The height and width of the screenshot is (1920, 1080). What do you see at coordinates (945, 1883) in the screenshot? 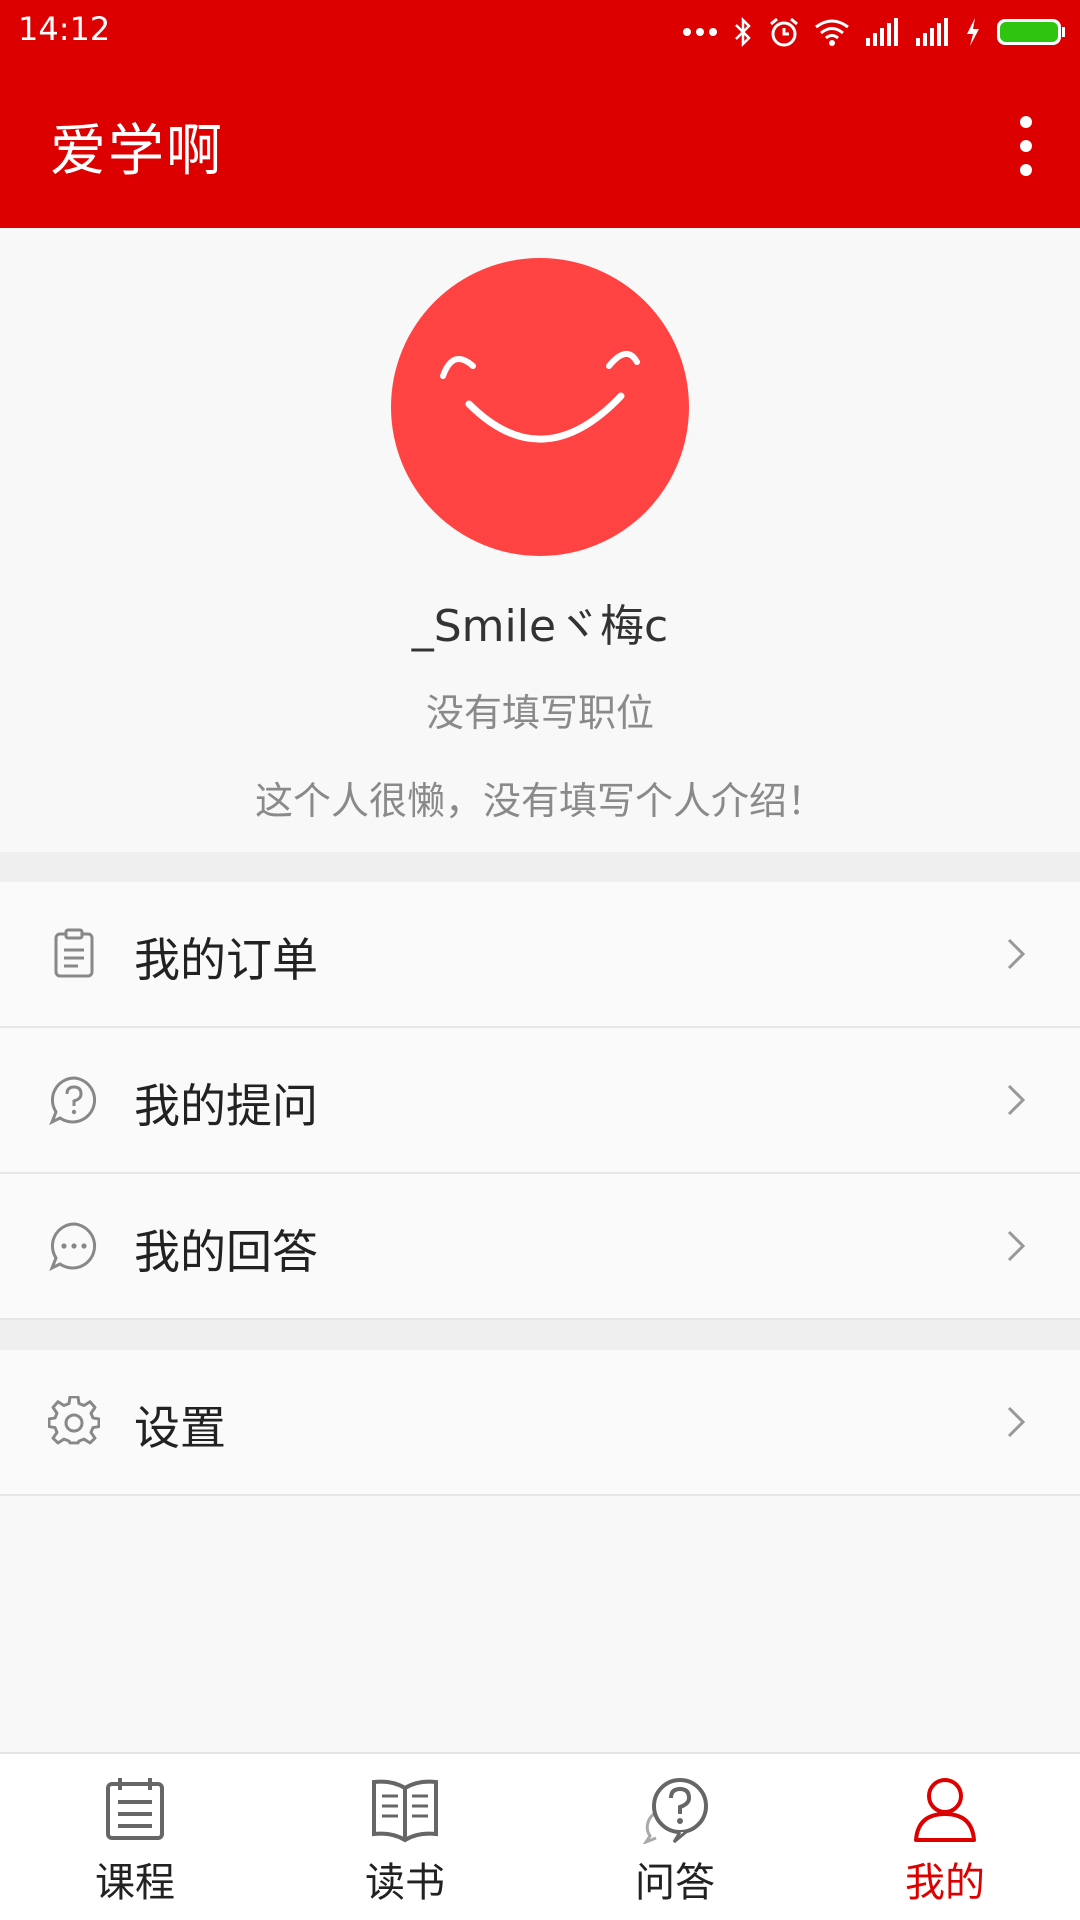
I see `tab-label: 我的` at bounding box center [945, 1883].